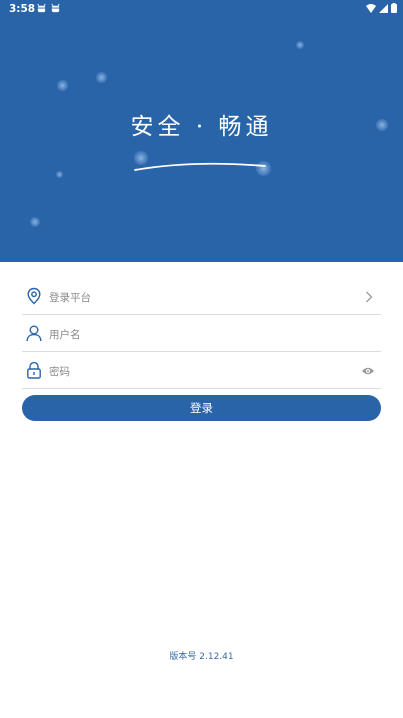  Describe the element at coordinates (65, 335) in the screenshot. I see `username-placeholder: 用户名` at that location.